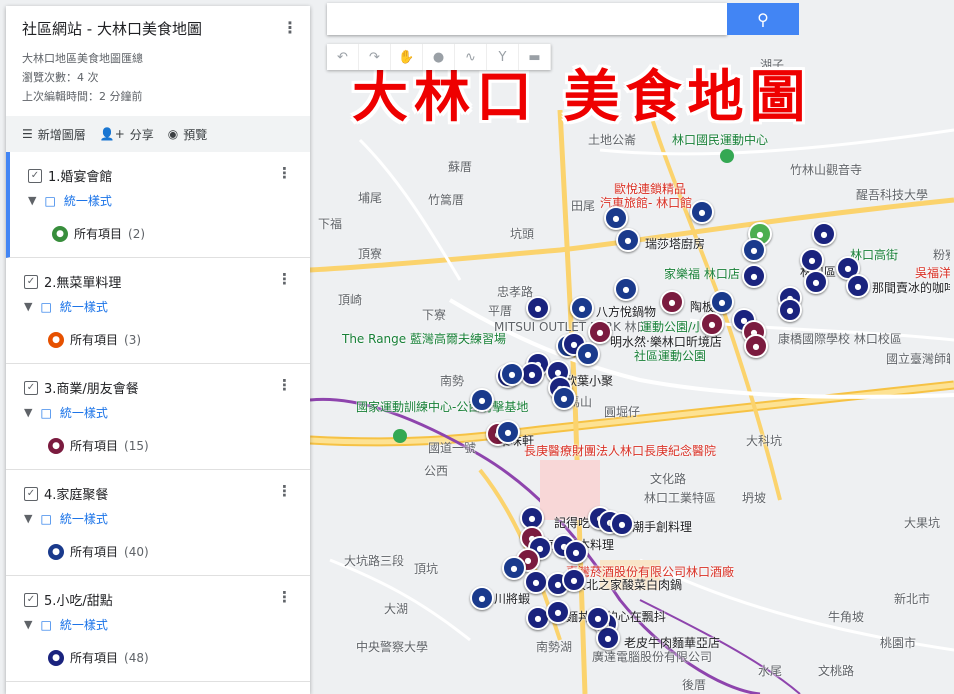 The height and width of the screenshot is (694, 954). Describe the element at coordinates (471, 57) in the screenshot. I see `line-icon: ∿` at that location.